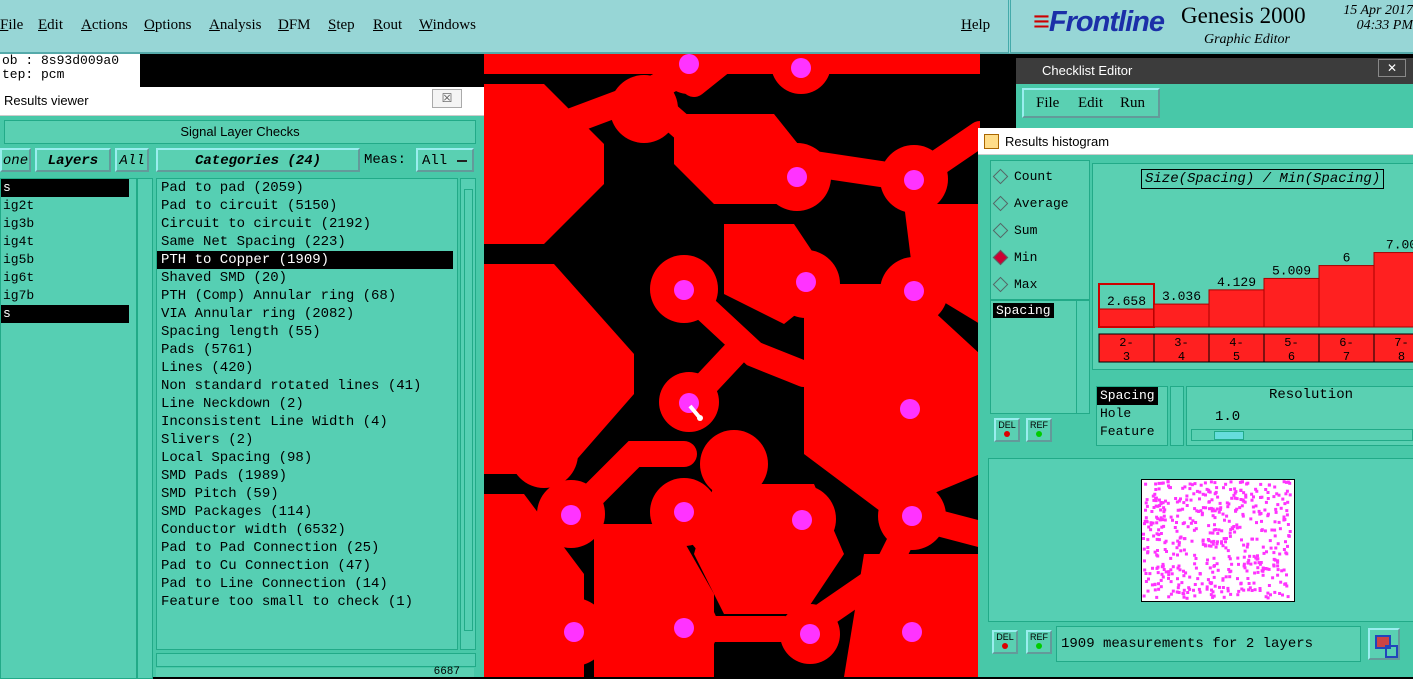 The width and height of the screenshot is (1413, 679). Describe the element at coordinates (307, 296) in the screenshot. I see `category-item: PTH (Comp) Annular ring (68)` at that location.